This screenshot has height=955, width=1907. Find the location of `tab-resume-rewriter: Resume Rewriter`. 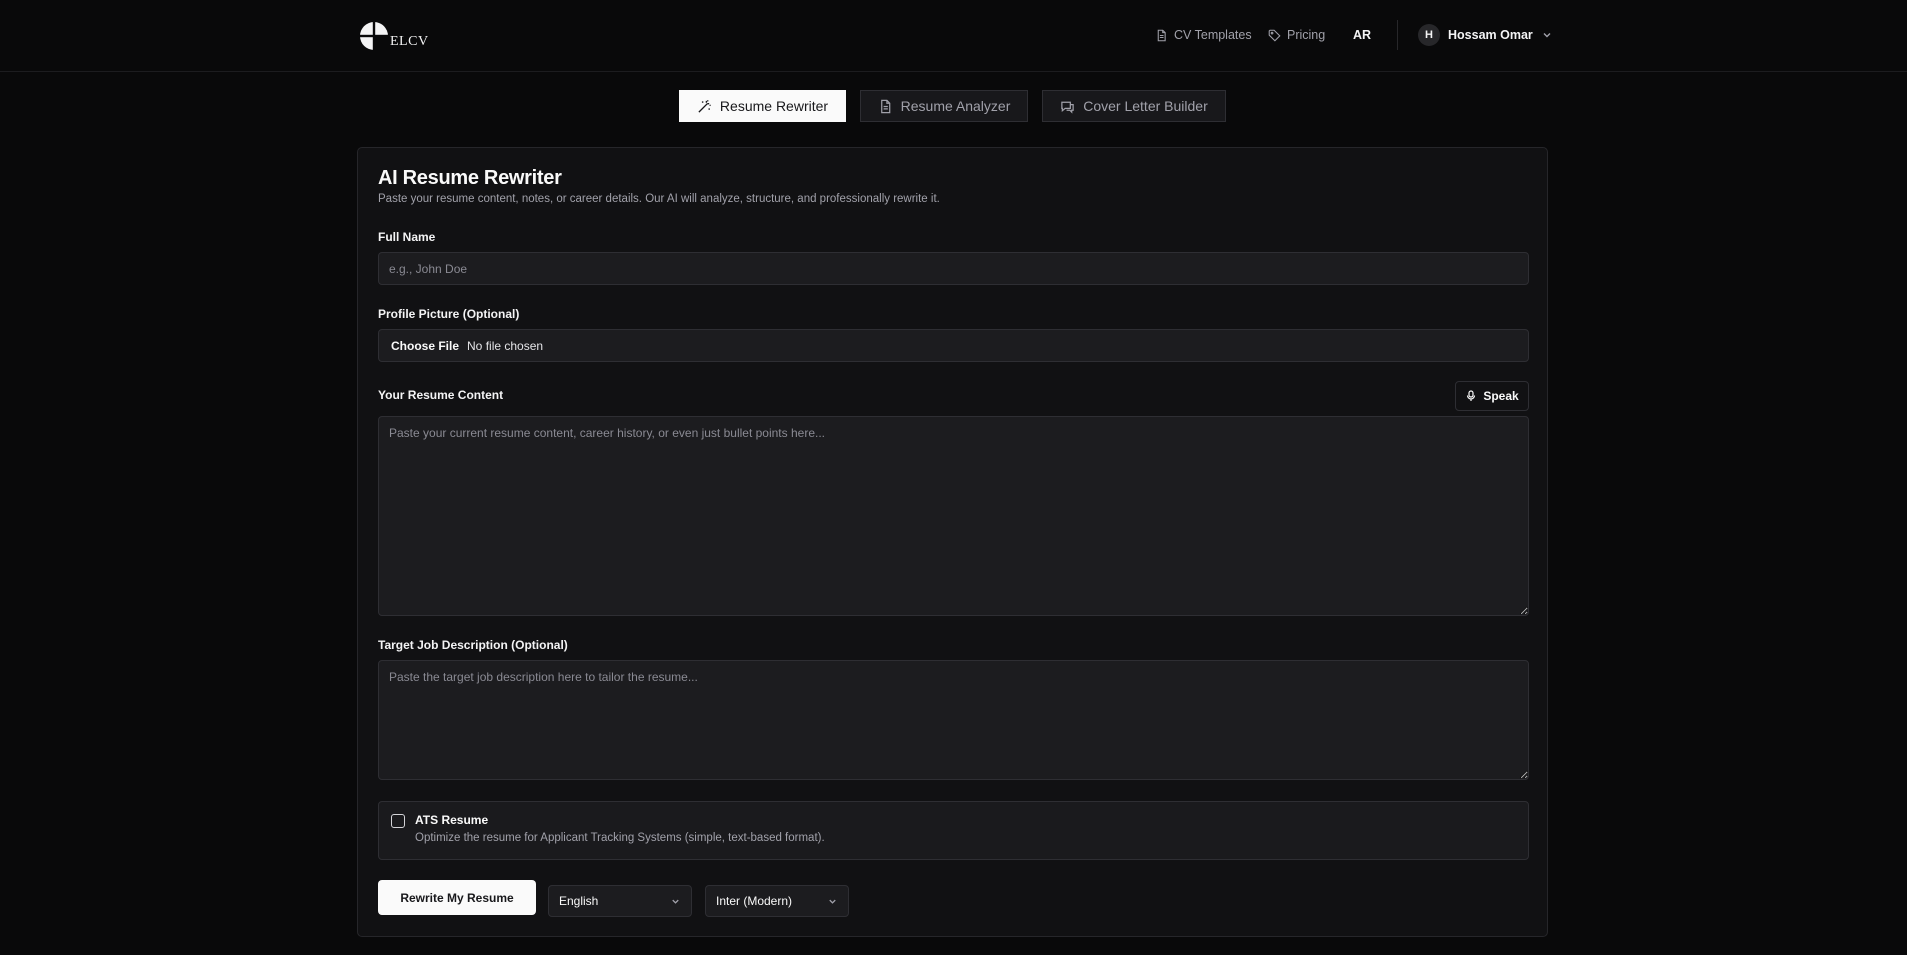

tab-resume-rewriter: Resume Rewriter is located at coordinates (762, 106).